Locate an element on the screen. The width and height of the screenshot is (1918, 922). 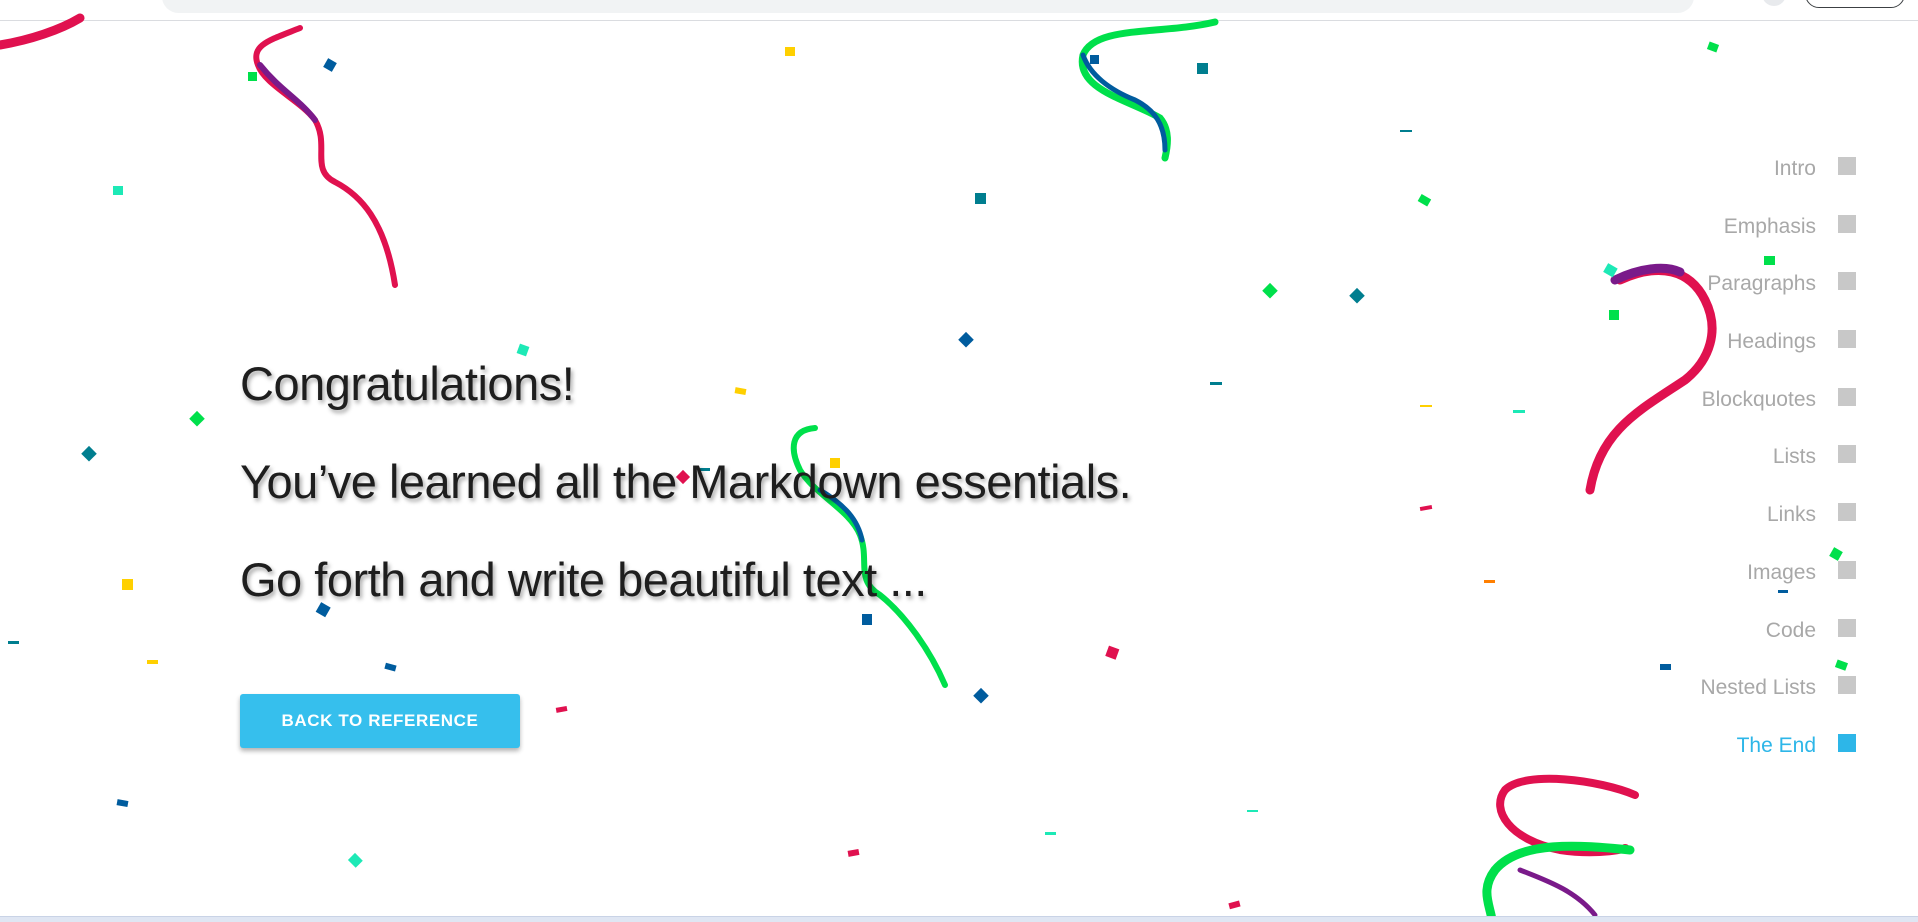
nav-item-blockquotes: Blockquotes is located at coordinates (1706, 413).